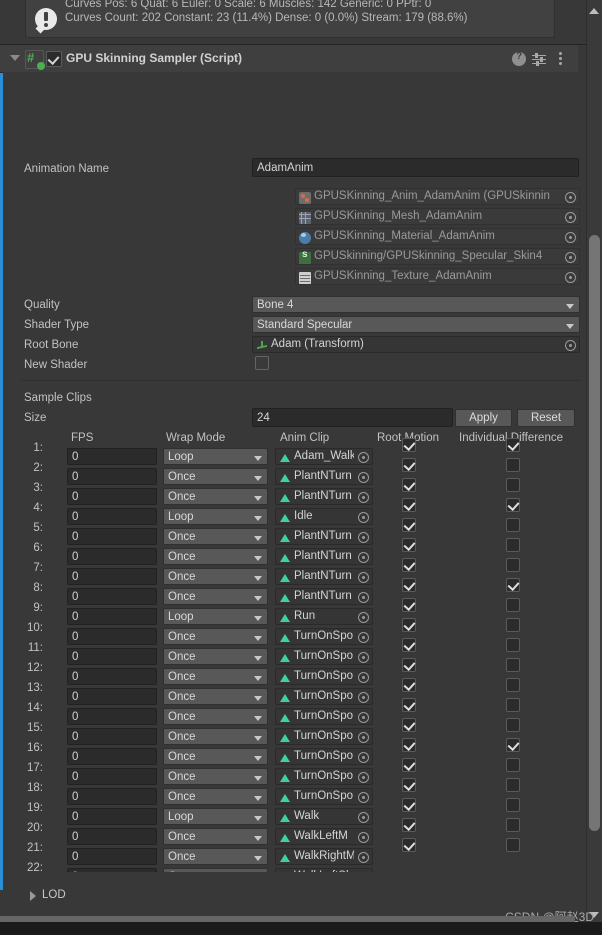 Image resolution: width=602 pixels, height=935 pixels. I want to click on shader-asset-field: GPUSkinning/GPUSkinning_Specular_Skin4, so click(437, 256).